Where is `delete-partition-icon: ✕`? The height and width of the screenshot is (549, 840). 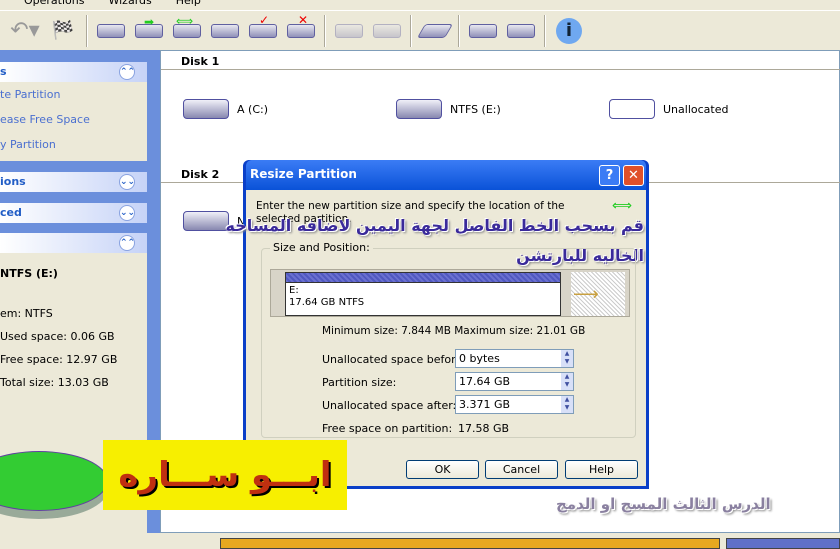 delete-partition-icon: ✕ is located at coordinates (301, 25).